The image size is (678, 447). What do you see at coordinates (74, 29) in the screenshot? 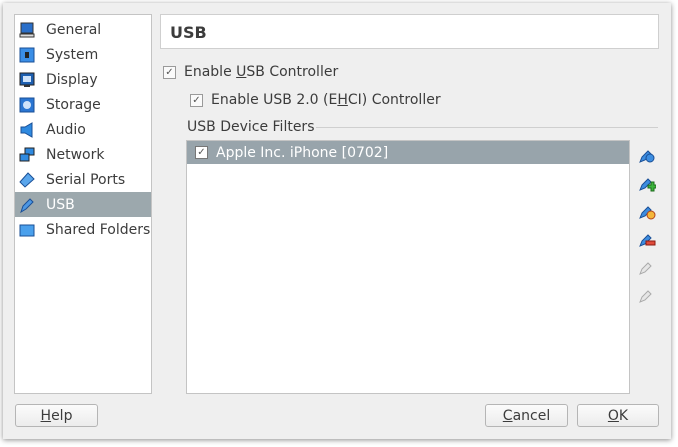
I see `sidebar-item-label: General` at bounding box center [74, 29].